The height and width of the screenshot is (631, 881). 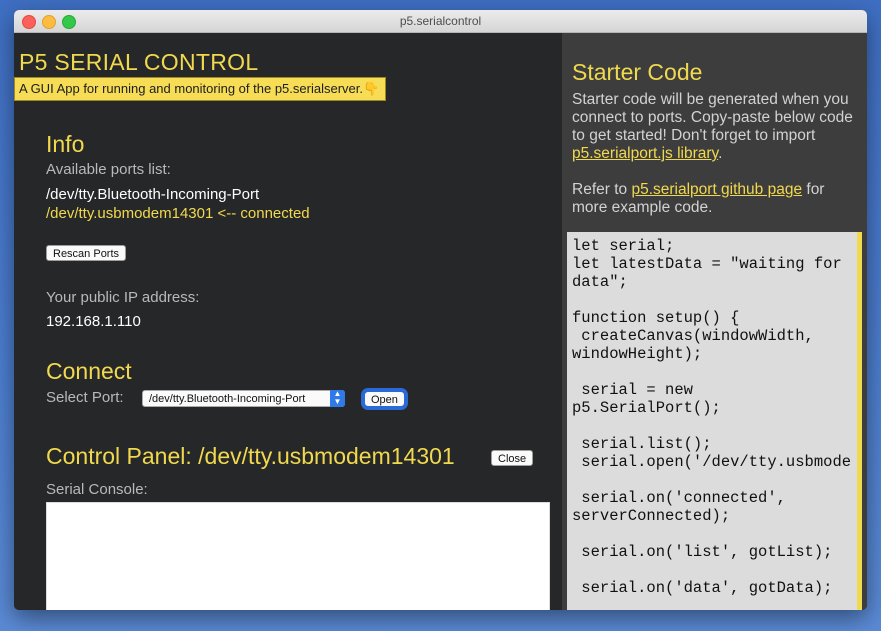 What do you see at coordinates (93, 321) in the screenshot?
I see `ip-address-value: 192.168.1.110` at bounding box center [93, 321].